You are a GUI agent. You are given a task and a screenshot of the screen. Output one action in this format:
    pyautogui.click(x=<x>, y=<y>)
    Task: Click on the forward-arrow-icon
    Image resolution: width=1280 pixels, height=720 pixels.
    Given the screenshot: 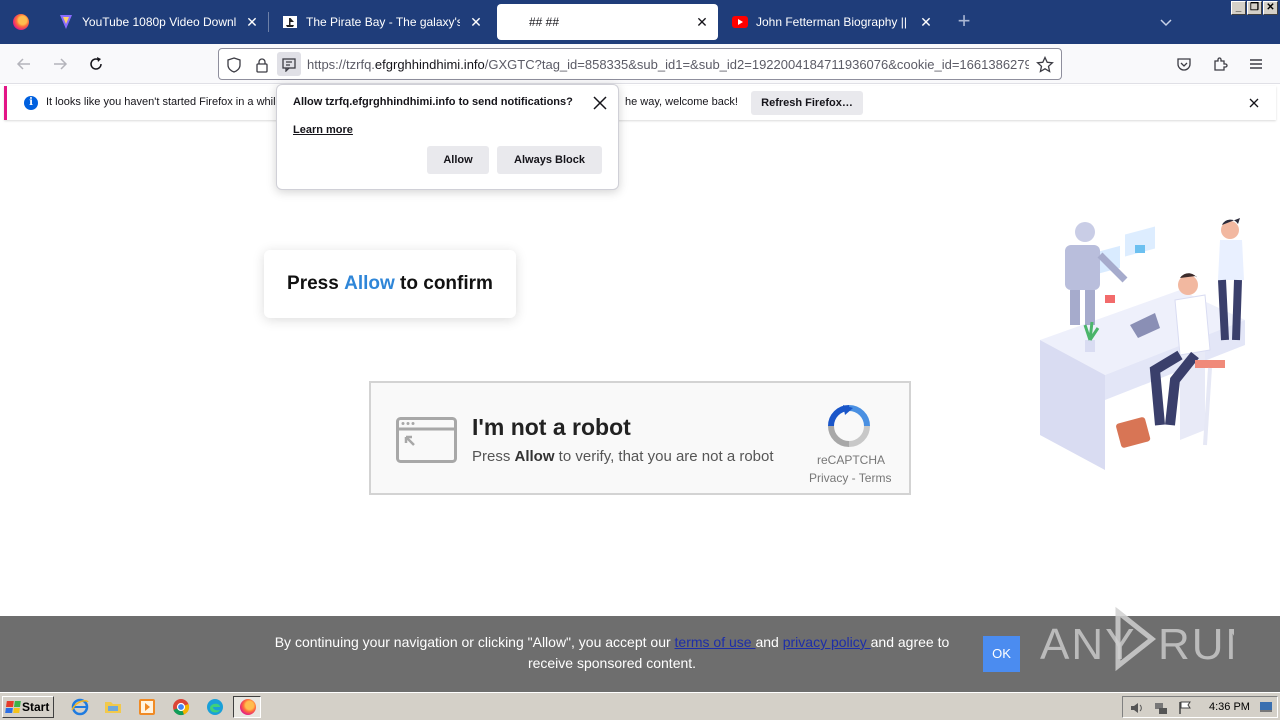 What is the action you would take?
    pyautogui.click(x=60, y=64)
    